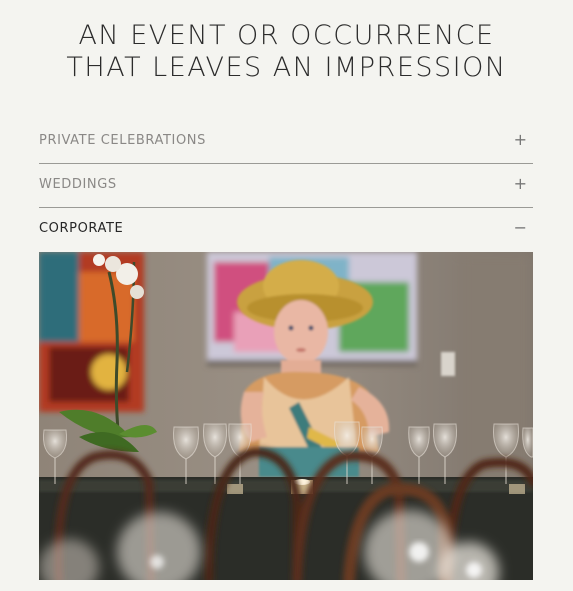 The image size is (573, 591). I want to click on accordion-item-private-celebrations: PRIVATE CELEBRATIONS +, so click(286, 142).